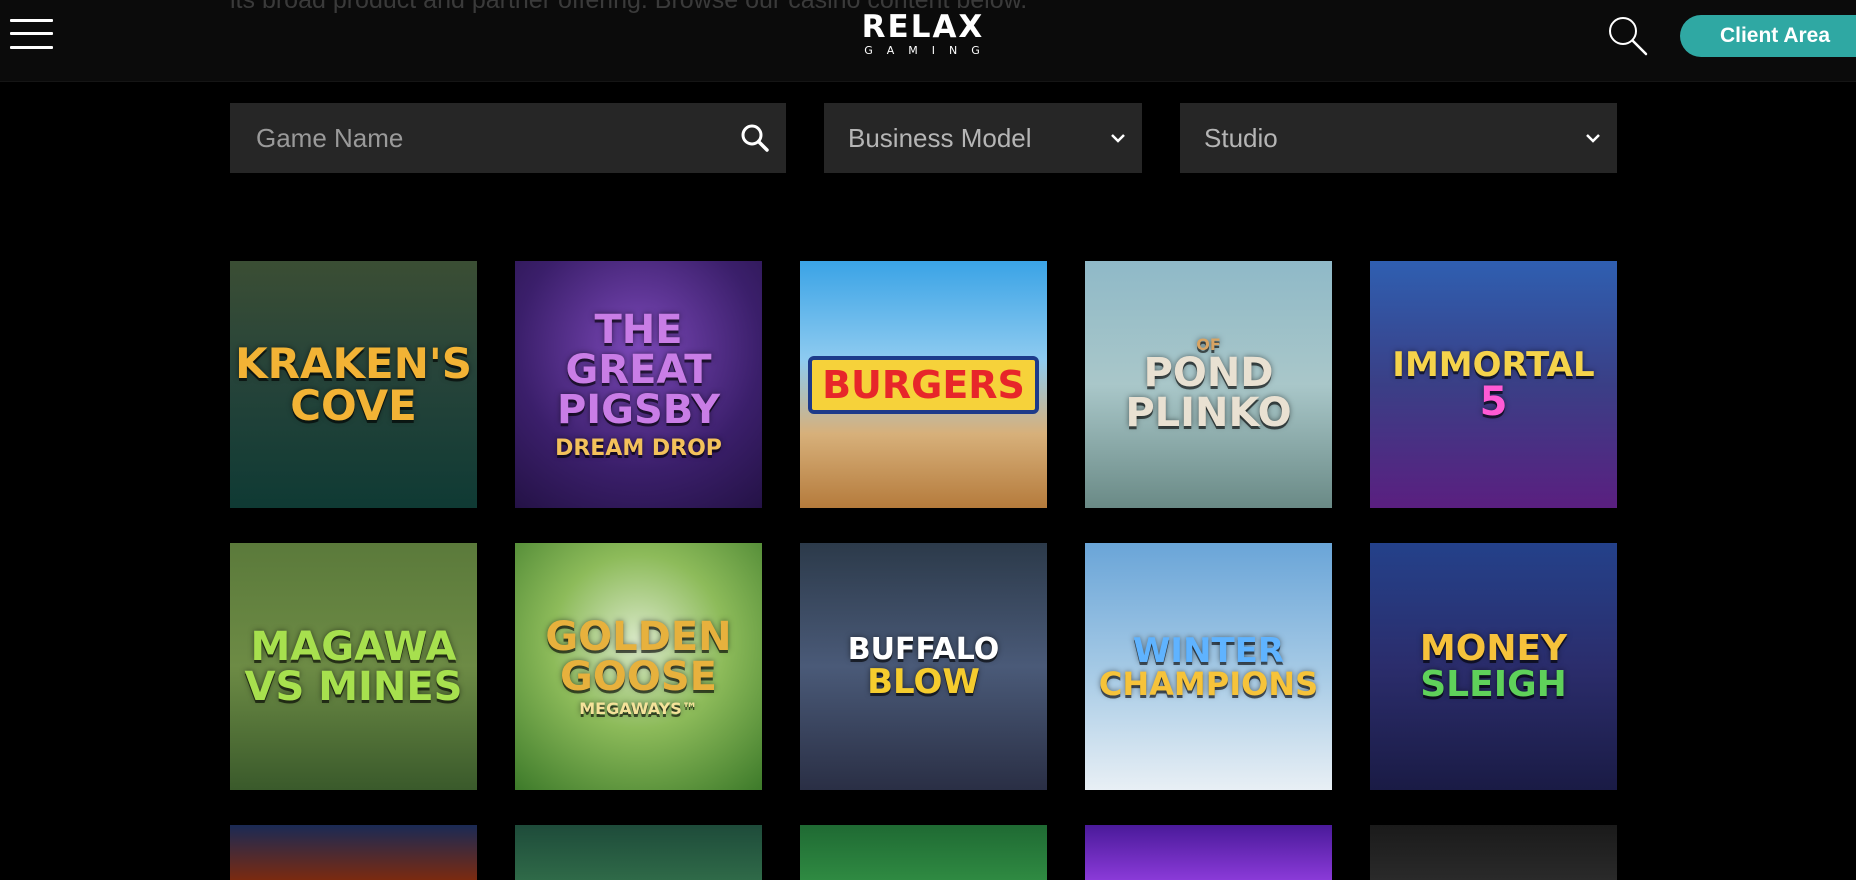  Describe the element at coordinates (1398, 138) in the screenshot. I see `studio-select: Studio` at that location.